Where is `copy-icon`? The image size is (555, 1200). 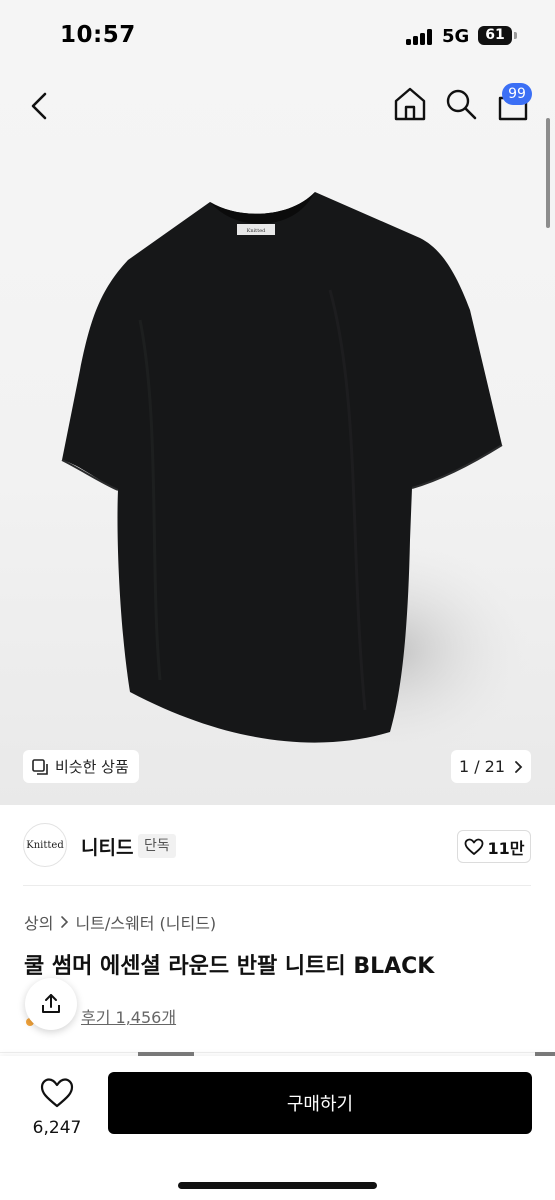 copy-icon is located at coordinates (40, 766).